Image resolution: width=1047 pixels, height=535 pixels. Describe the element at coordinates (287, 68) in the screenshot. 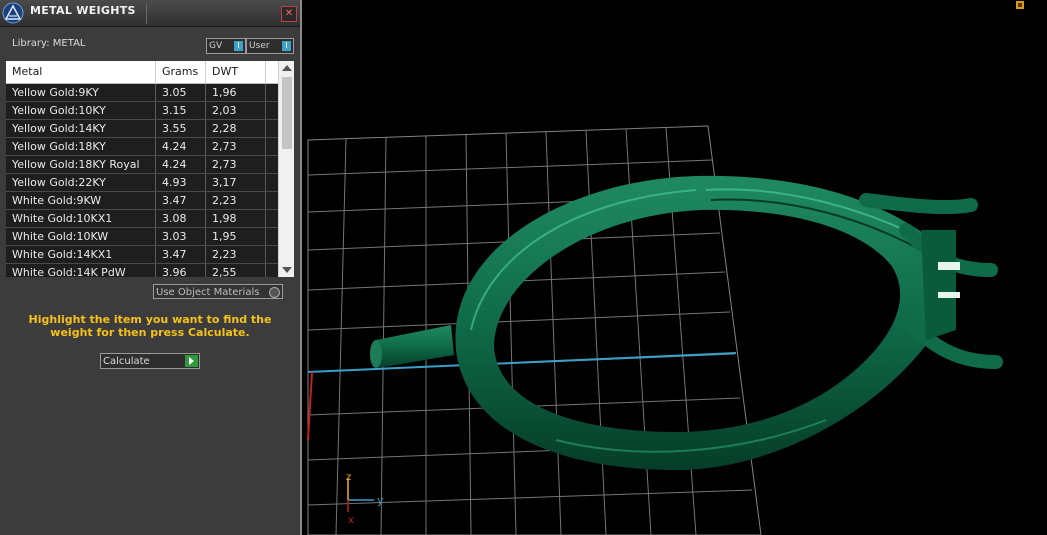

I see `scroll-up-arrow-icon` at that location.